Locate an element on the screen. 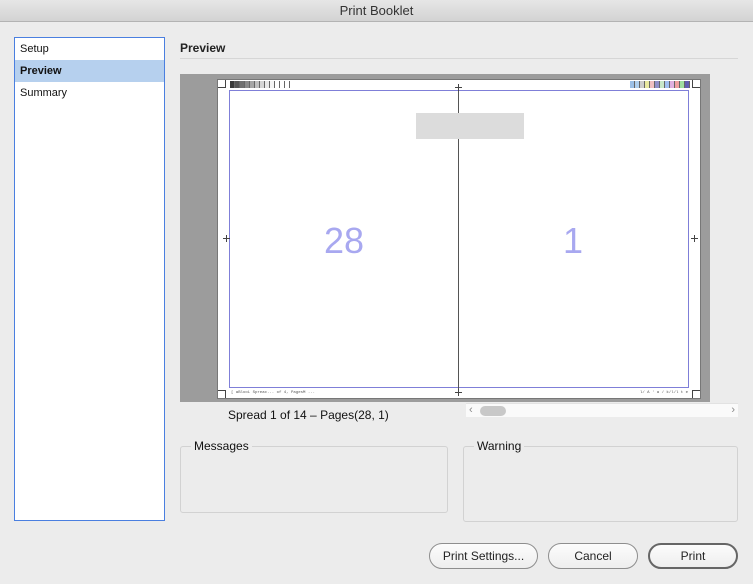  registration-mark-top is located at coordinates (458, 87).